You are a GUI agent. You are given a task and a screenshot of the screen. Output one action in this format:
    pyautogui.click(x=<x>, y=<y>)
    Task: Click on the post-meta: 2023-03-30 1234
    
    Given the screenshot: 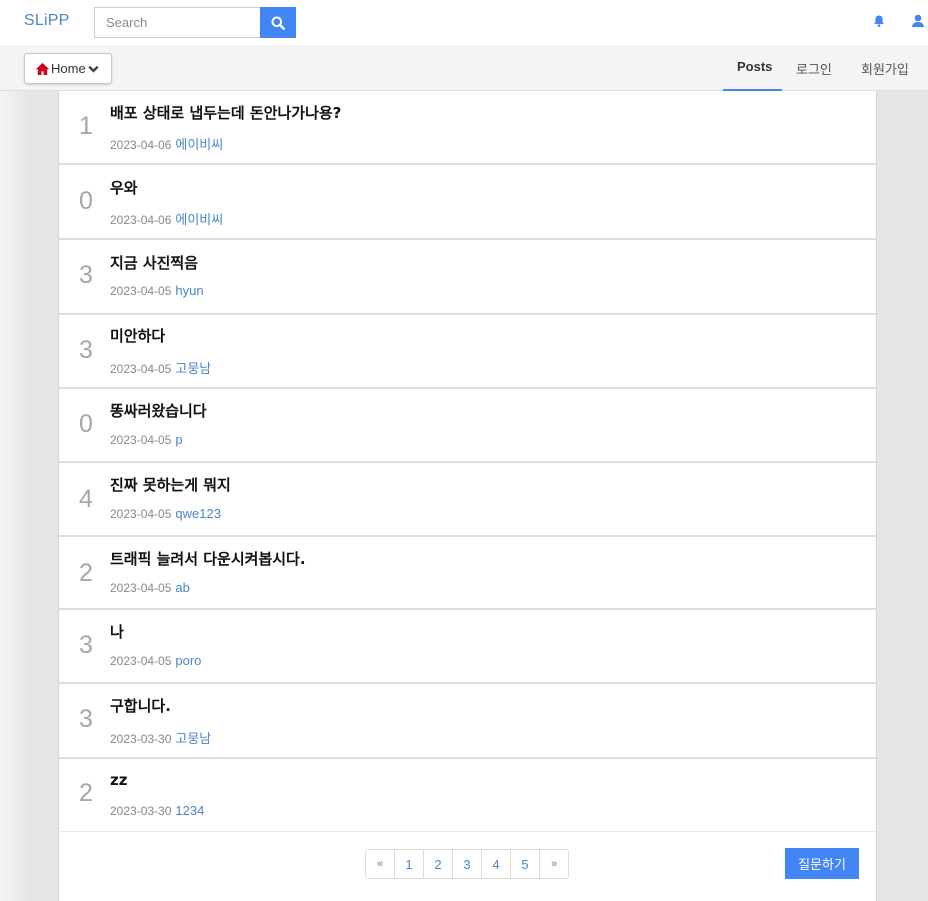 What is the action you would take?
    pyautogui.click(x=157, y=810)
    